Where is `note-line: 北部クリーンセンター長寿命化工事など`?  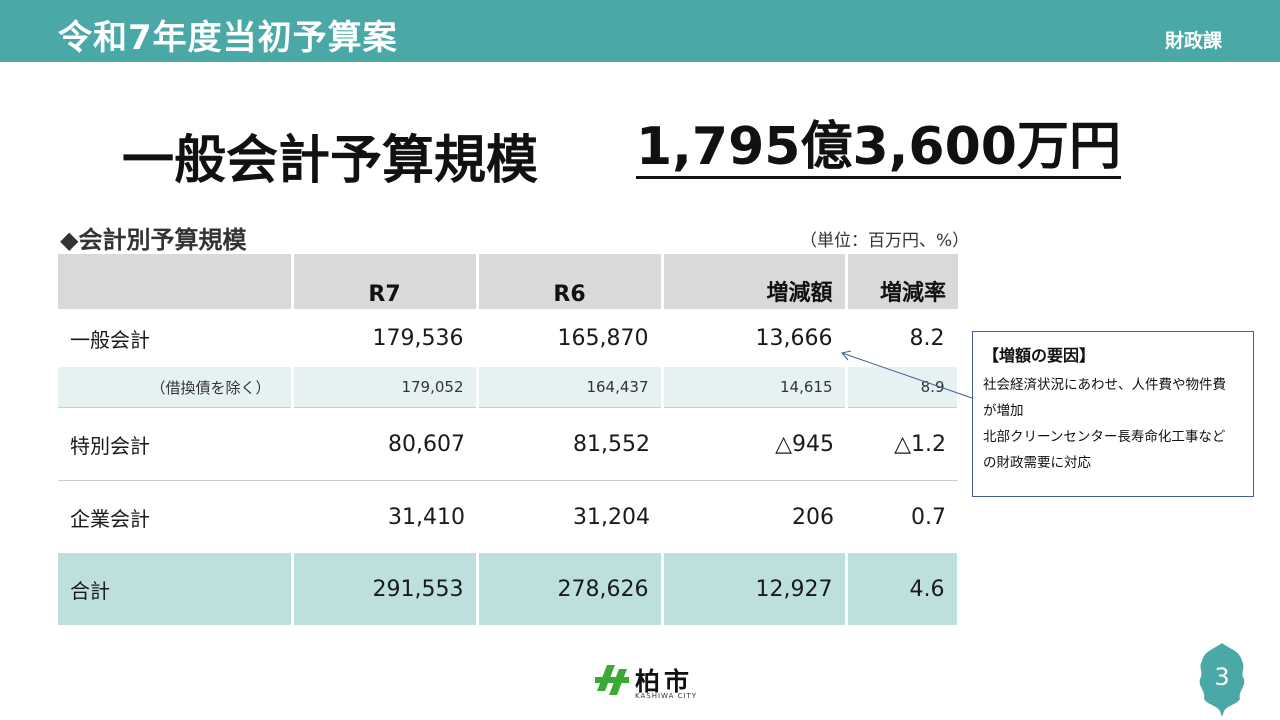
note-line: 北部クリーンセンター長寿命化工事など is located at coordinates (1104, 437).